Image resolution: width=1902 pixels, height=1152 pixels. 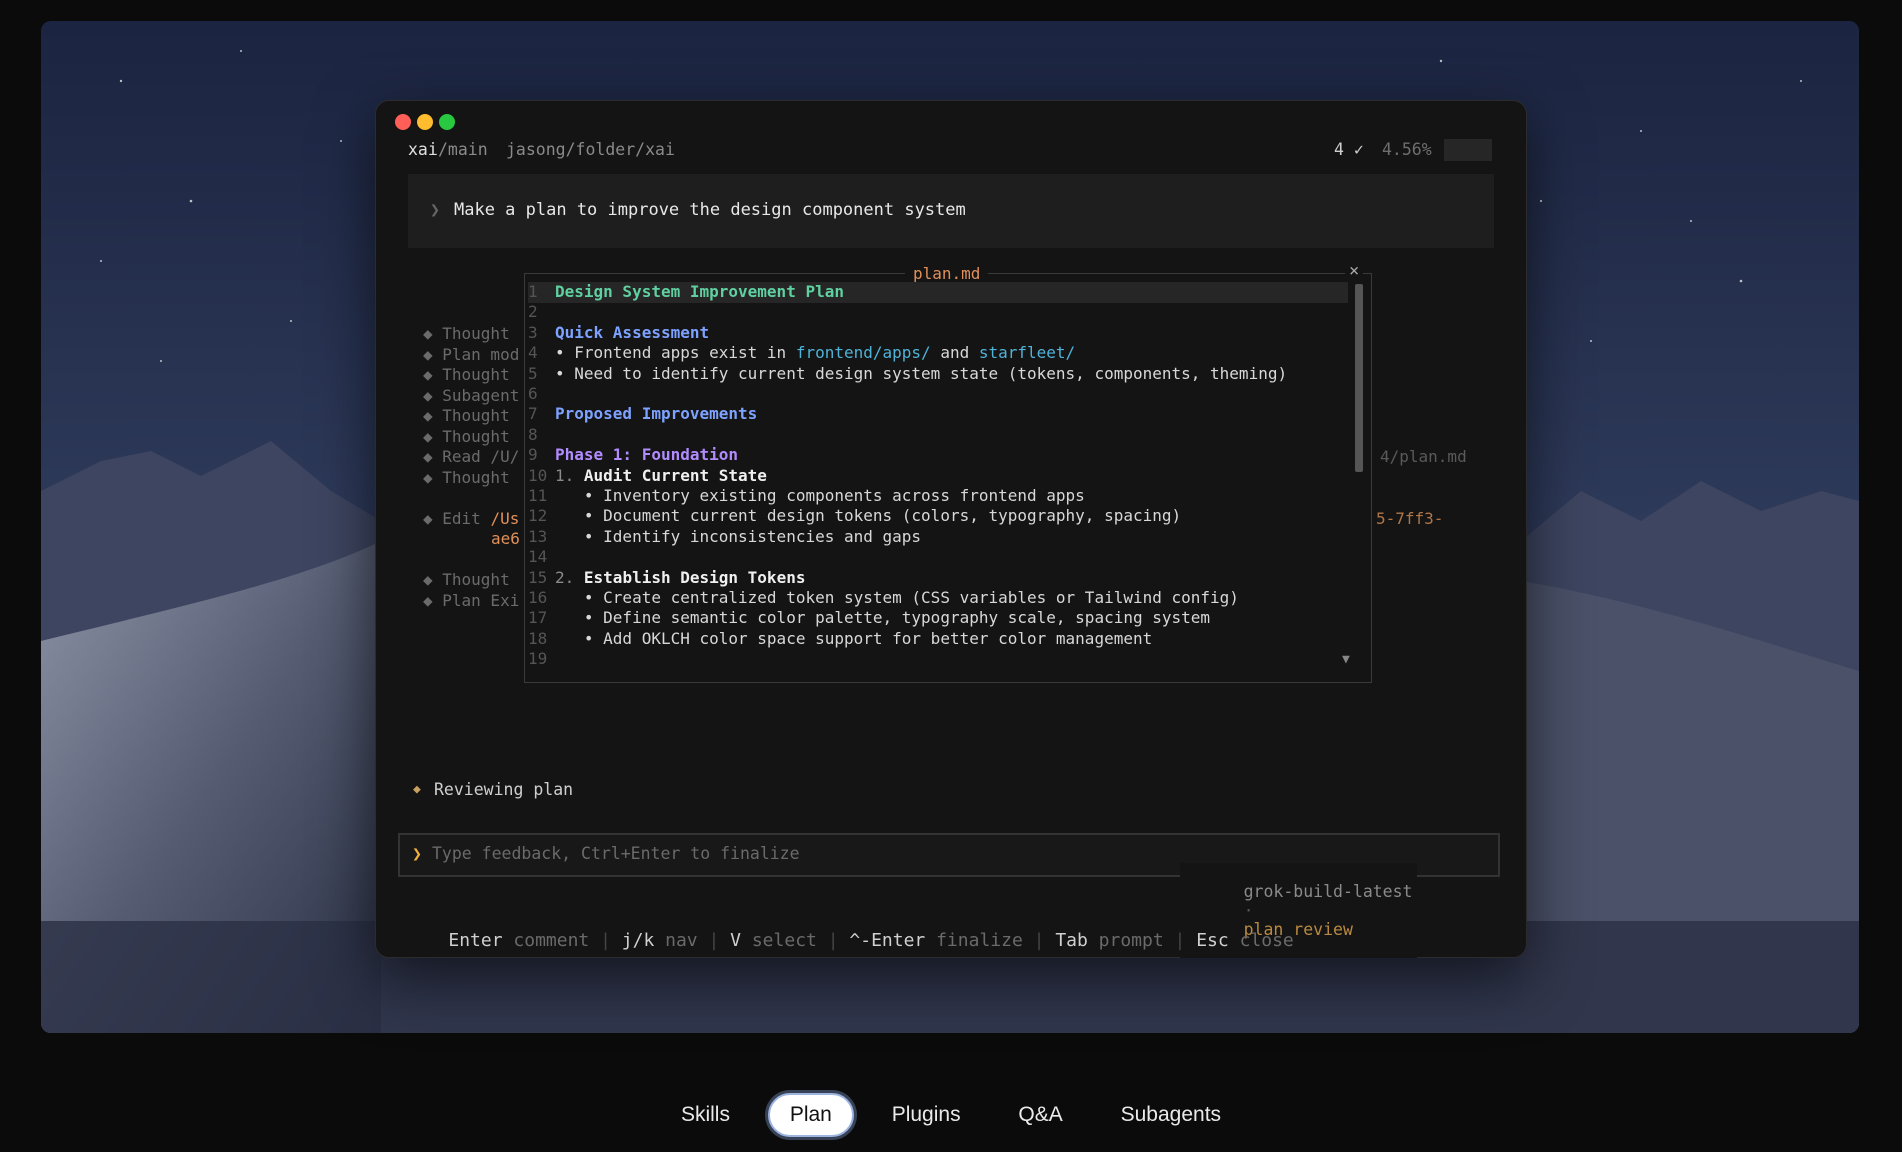 What do you see at coordinates (569, 475) in the screenshot?
I see `line-text: 1.` at bounding box center [569, 475].